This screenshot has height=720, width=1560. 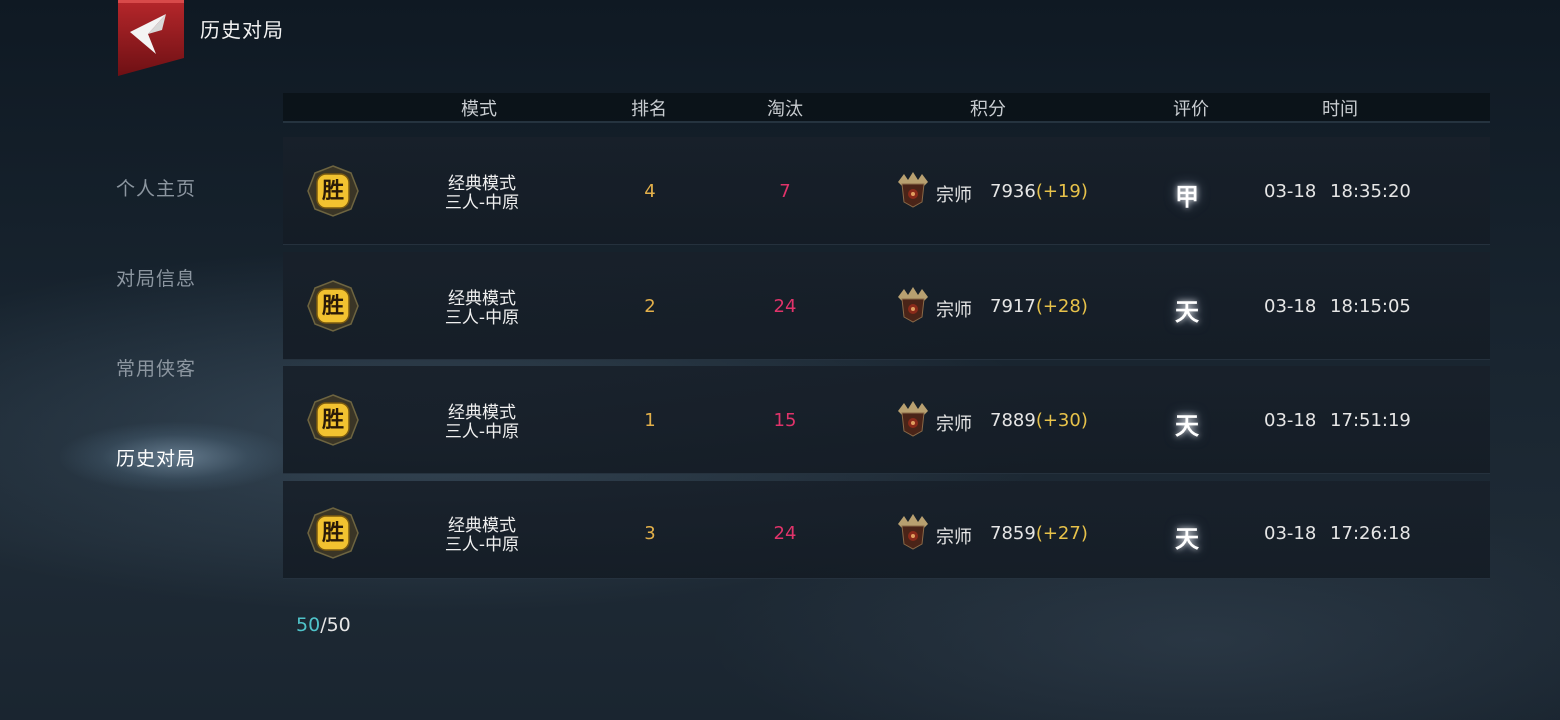 What do you see at coordinates (1370, 420) in the screenshot?
I see `match-clock: 17:51:19` at bounding box center [1370, 420].